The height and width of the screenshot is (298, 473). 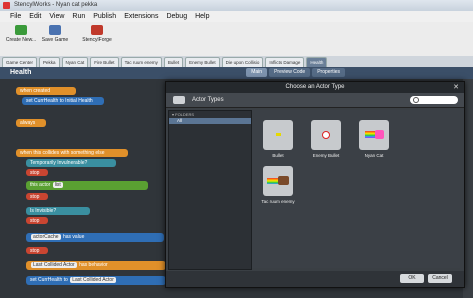 I want to click on menu-publish: Publish, so click(x=104, y=16).